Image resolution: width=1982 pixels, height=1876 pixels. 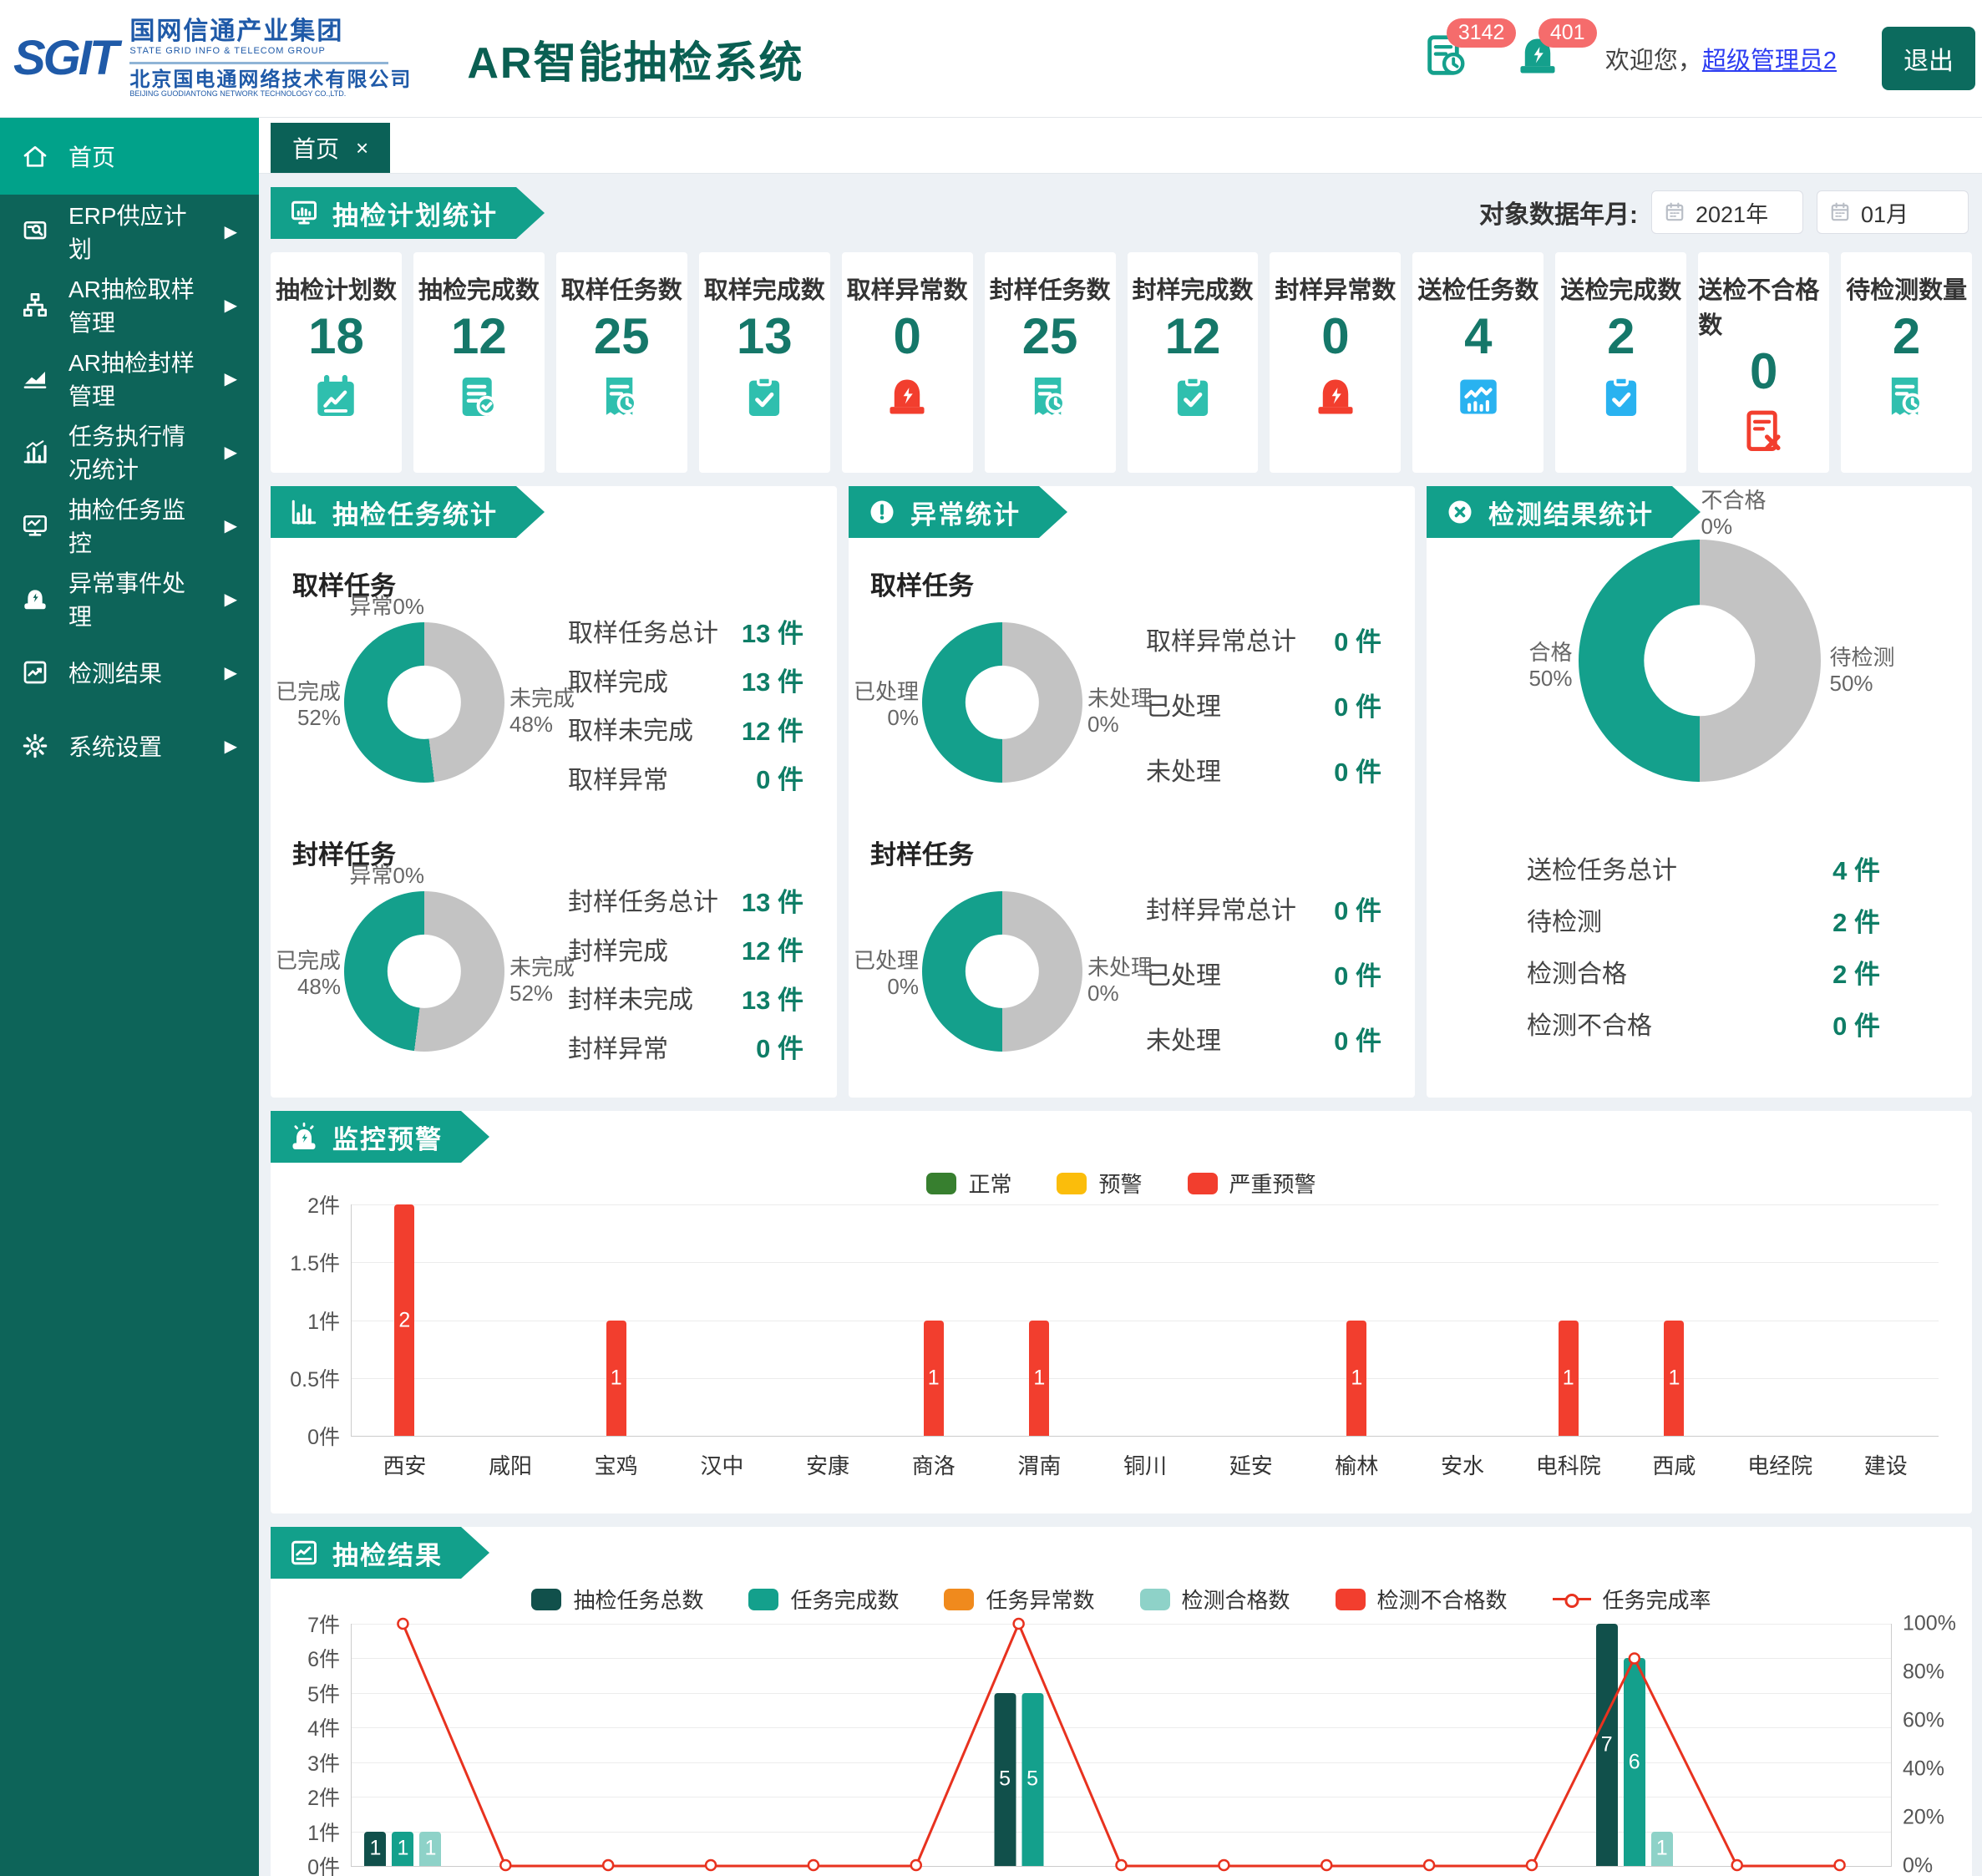 I want to click on task-notification-button: 3142, so click(x=1469, y=51).